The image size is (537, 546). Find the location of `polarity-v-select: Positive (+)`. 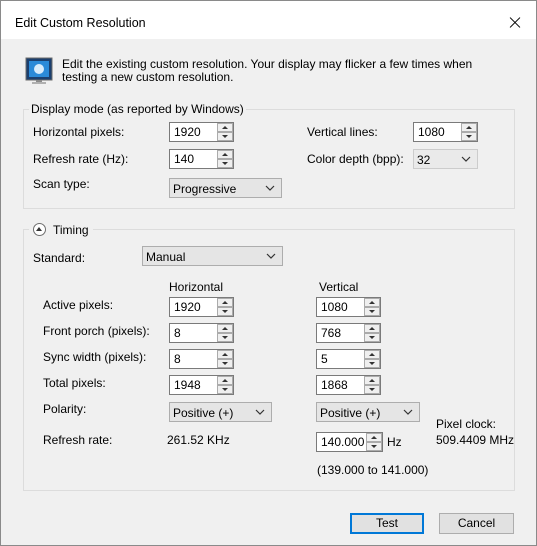

polarity-v-select: Positive (+) is located at coordinates (368, 412).